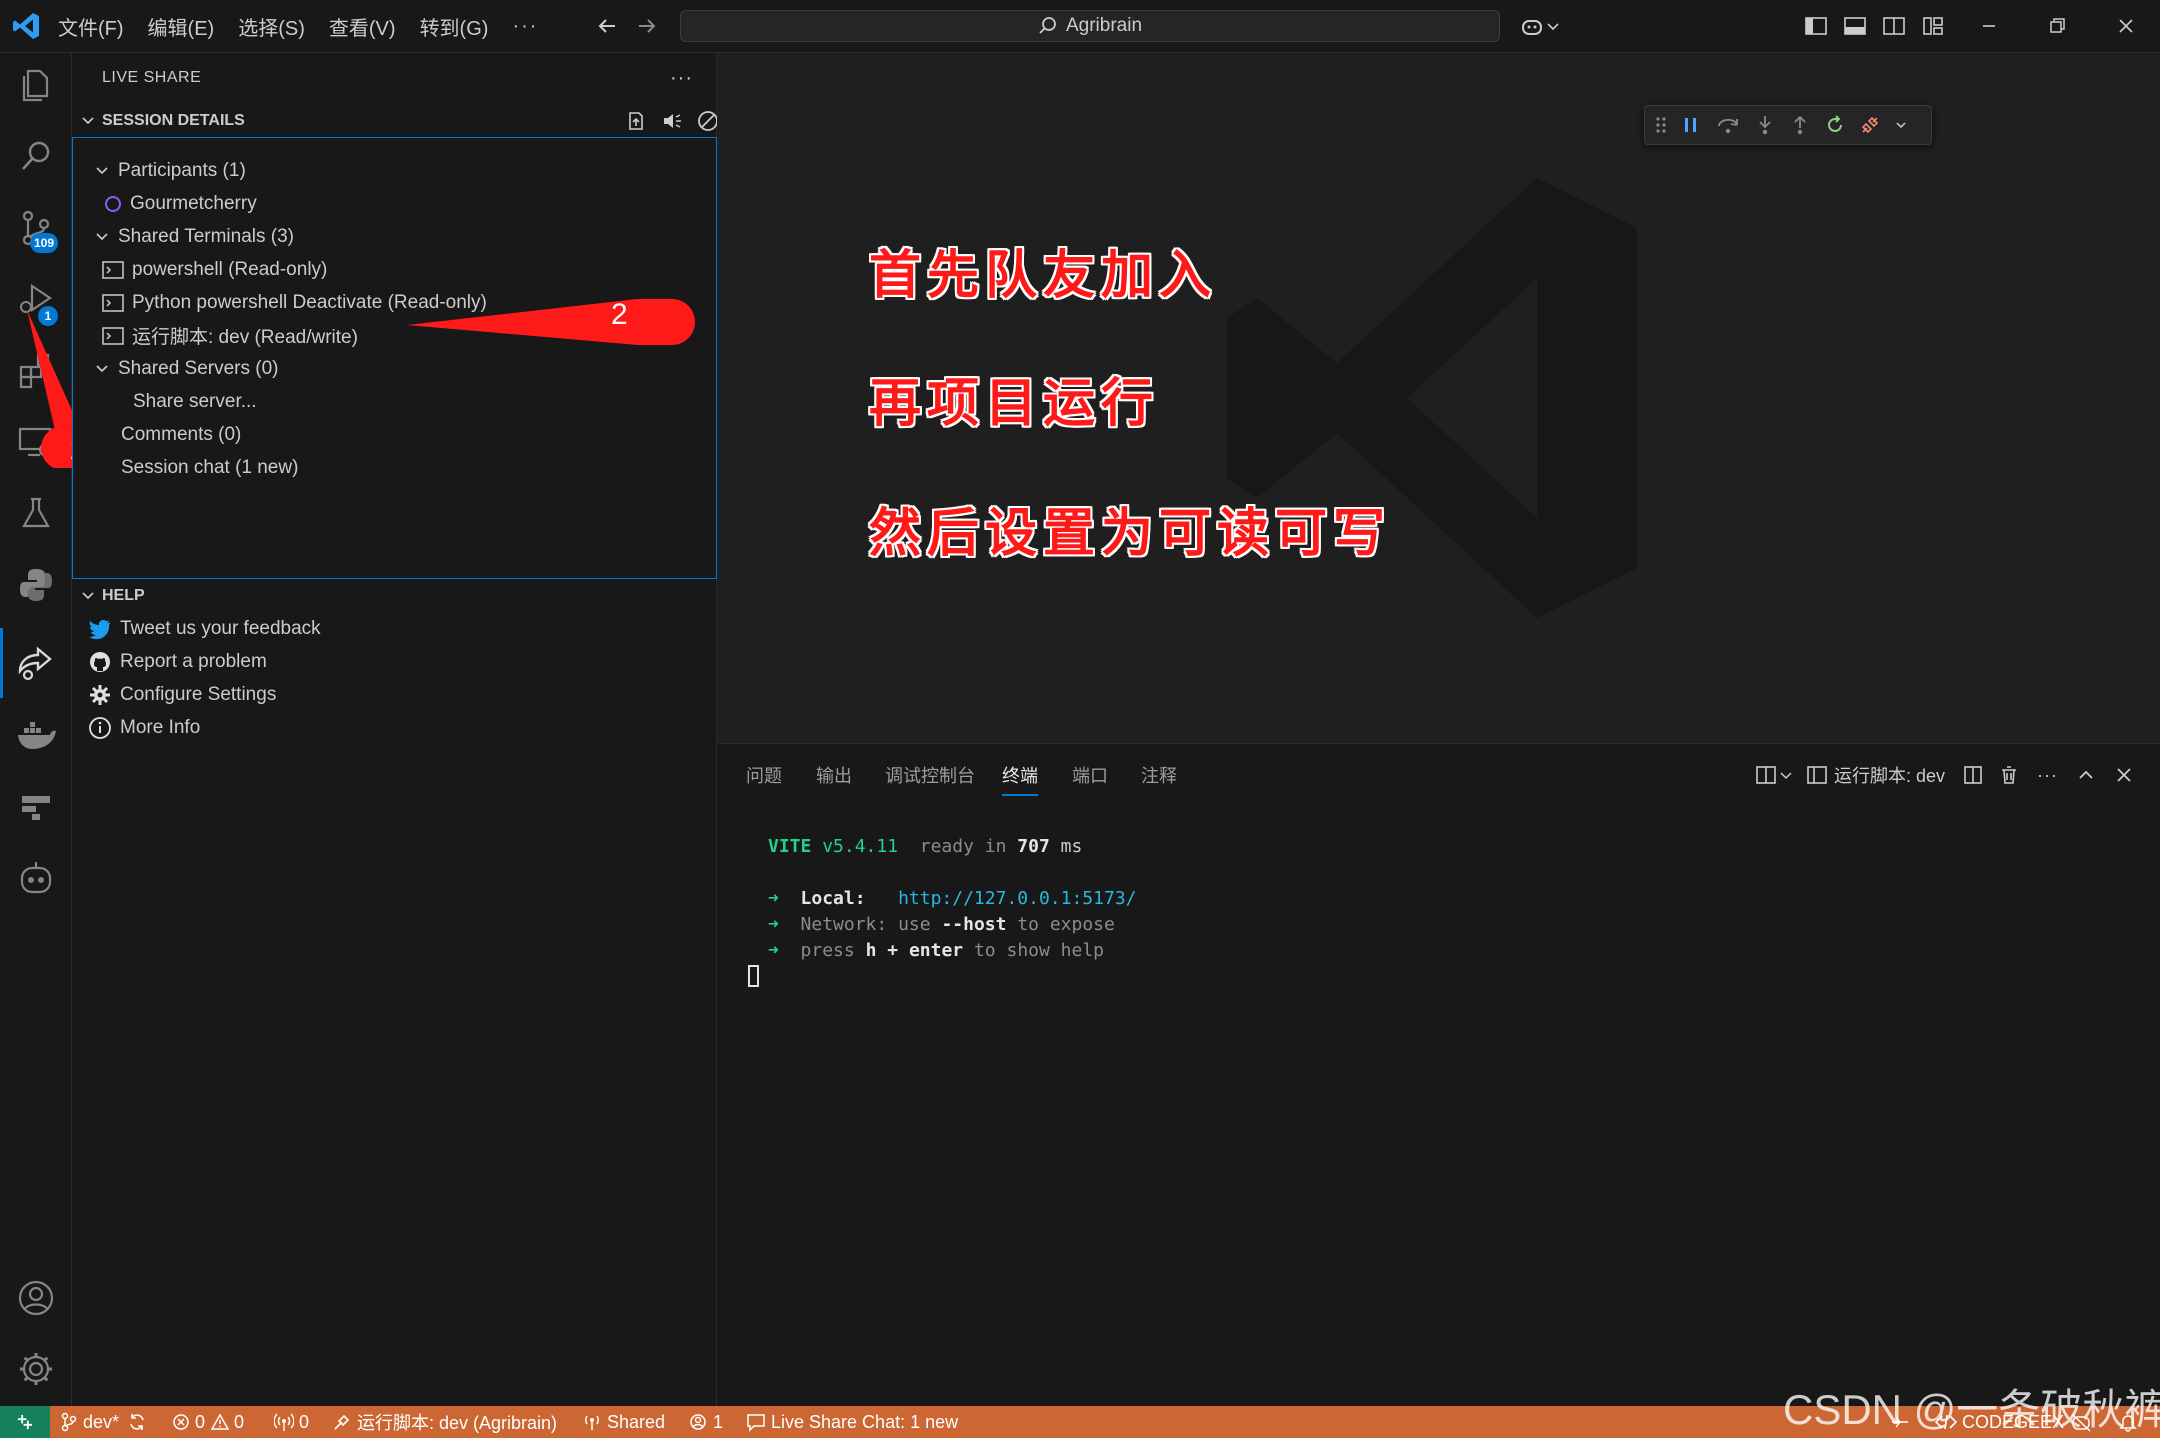  I want to click on explorer-icon, so click(36, 85).